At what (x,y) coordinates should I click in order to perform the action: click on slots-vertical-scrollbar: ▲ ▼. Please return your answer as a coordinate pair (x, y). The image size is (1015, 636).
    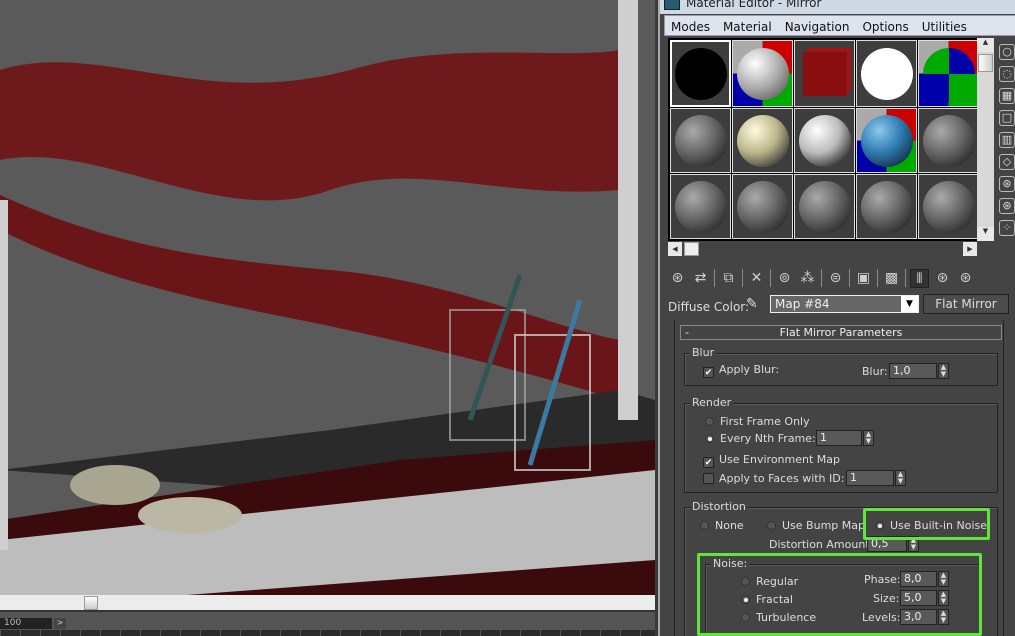
    Looking at the image, I should click on (985, 139).